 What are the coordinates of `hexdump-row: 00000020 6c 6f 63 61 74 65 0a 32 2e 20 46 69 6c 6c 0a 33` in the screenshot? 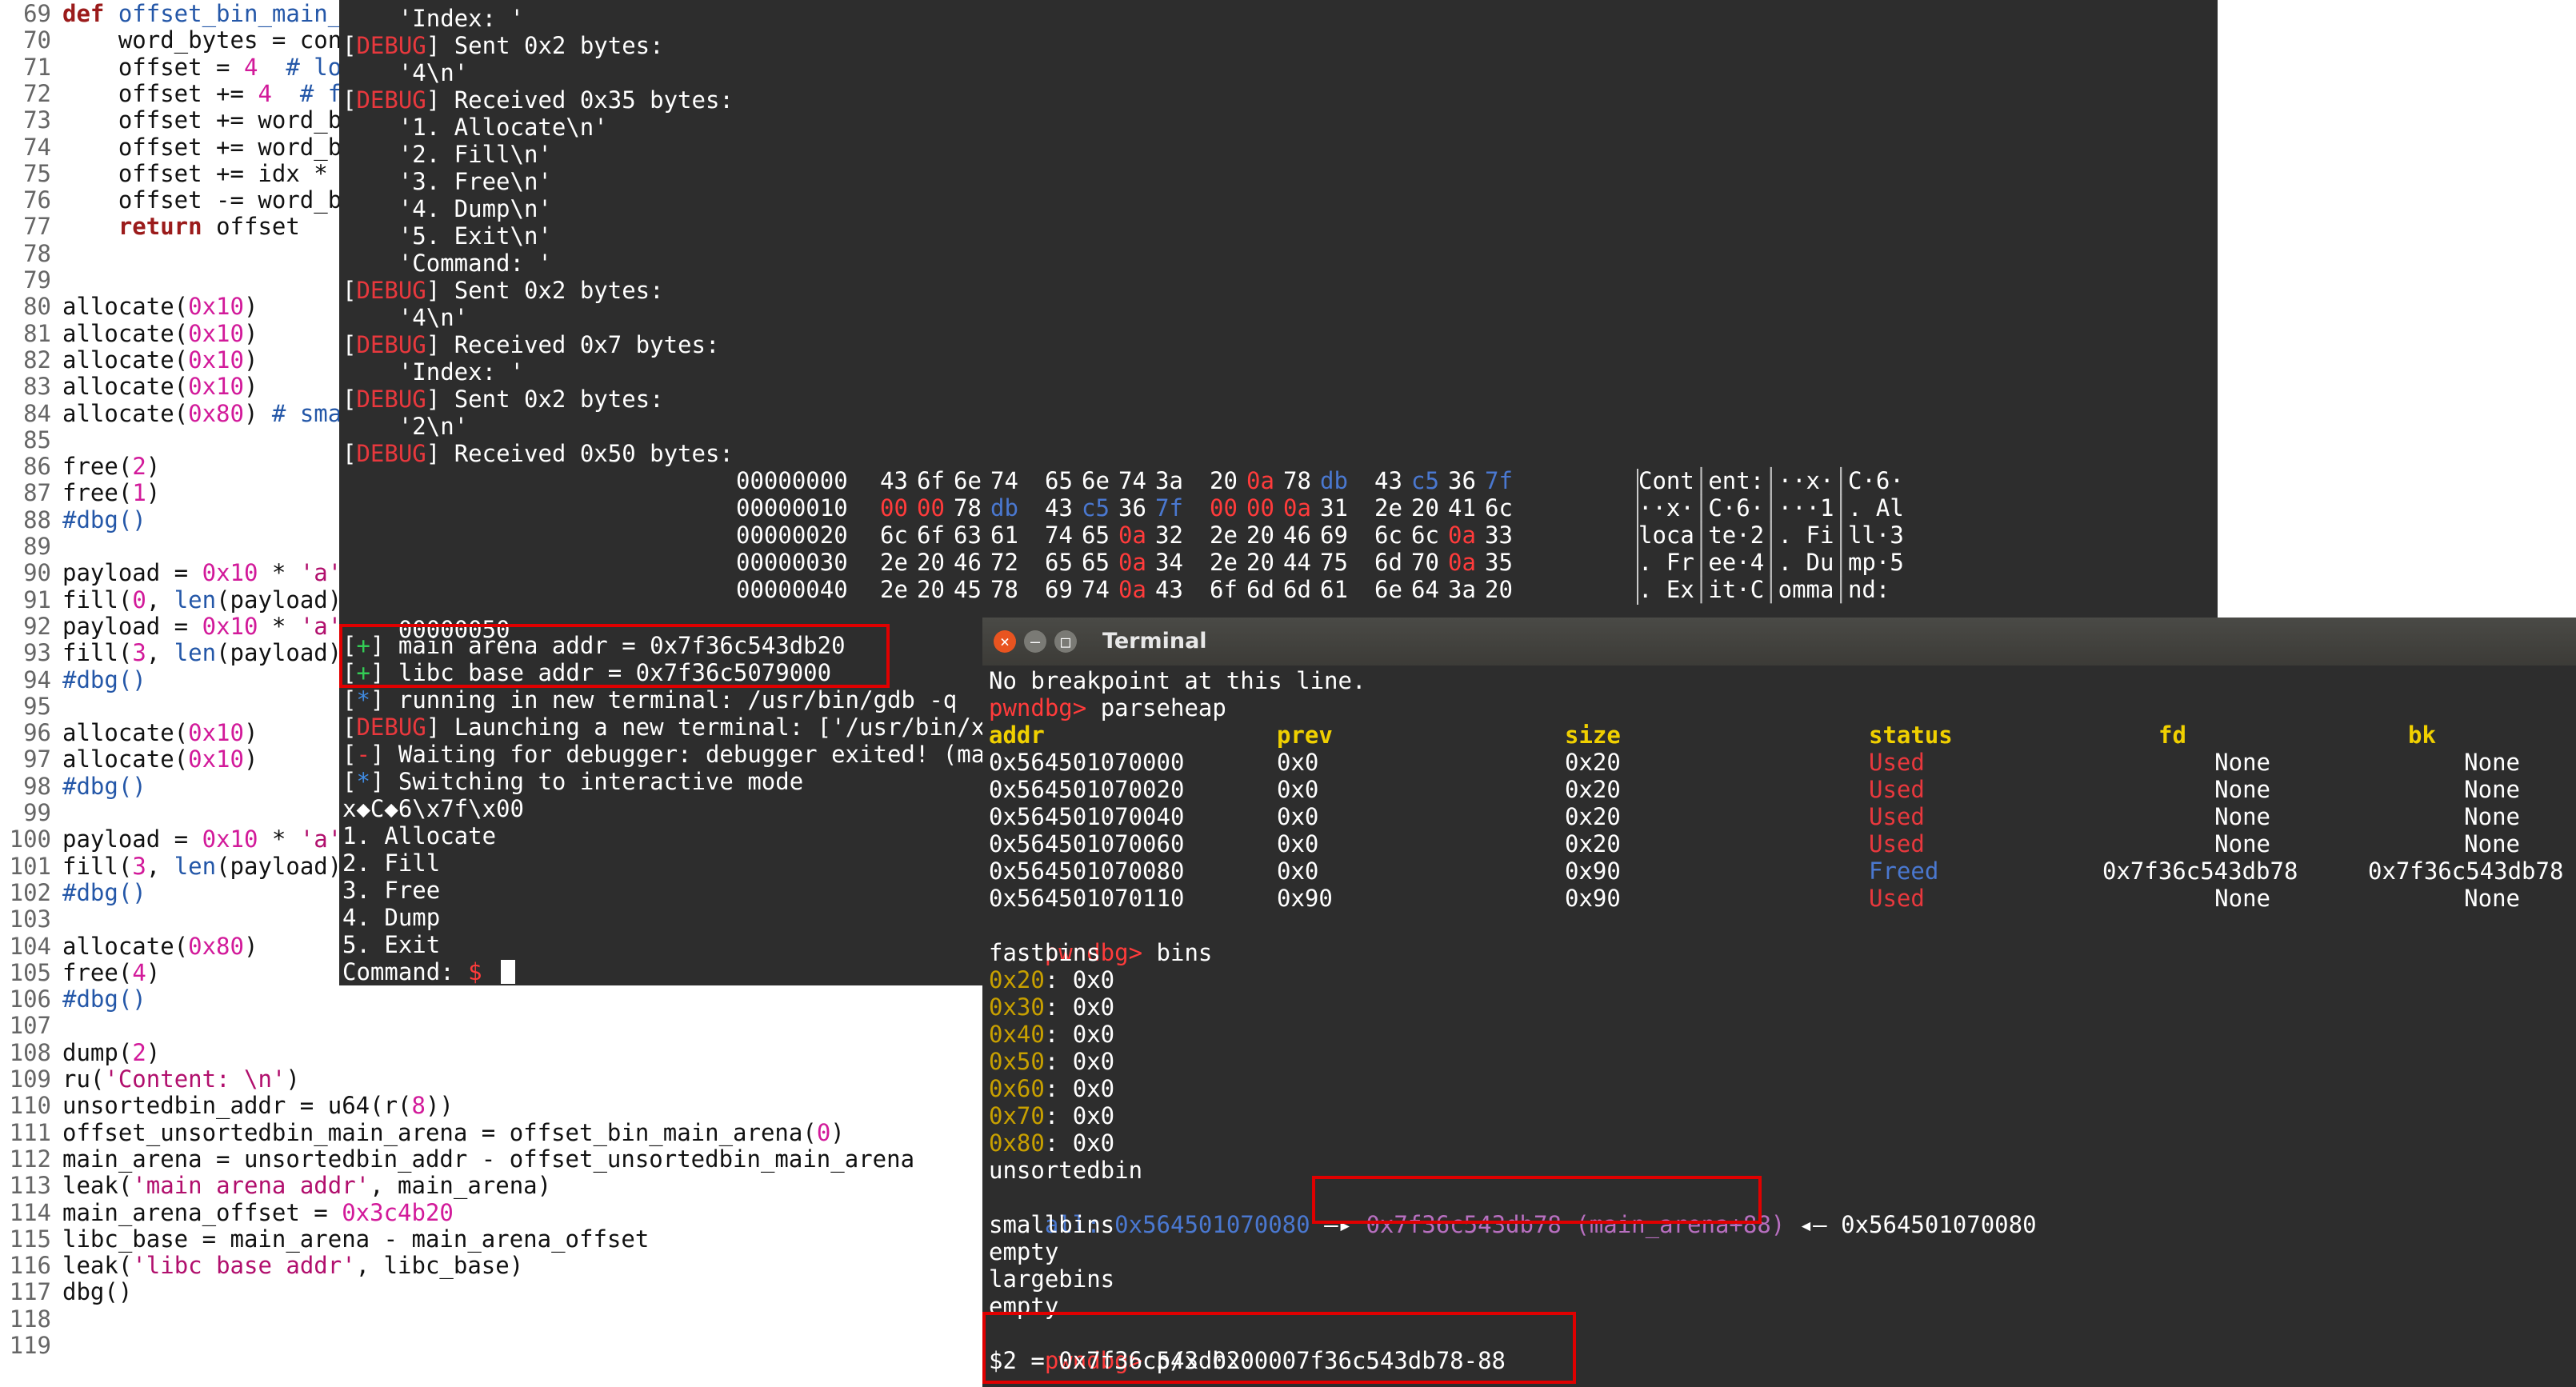 It's located at (1129, 536).